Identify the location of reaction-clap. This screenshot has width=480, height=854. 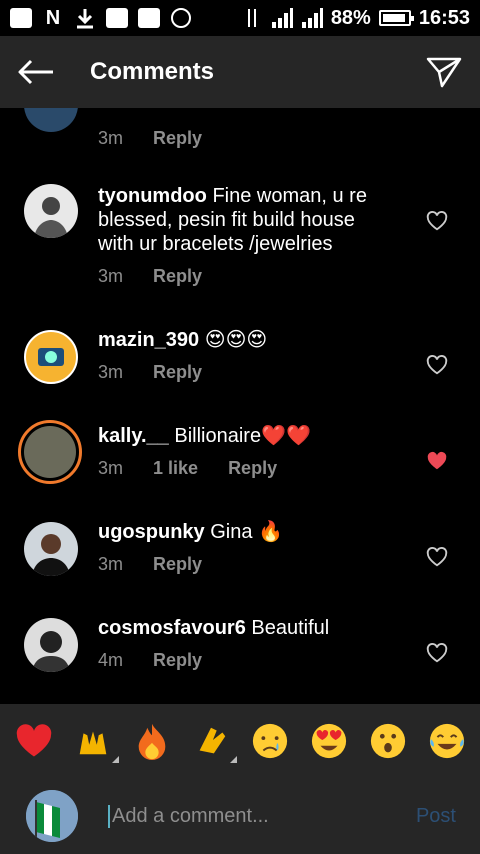
(214, 742).